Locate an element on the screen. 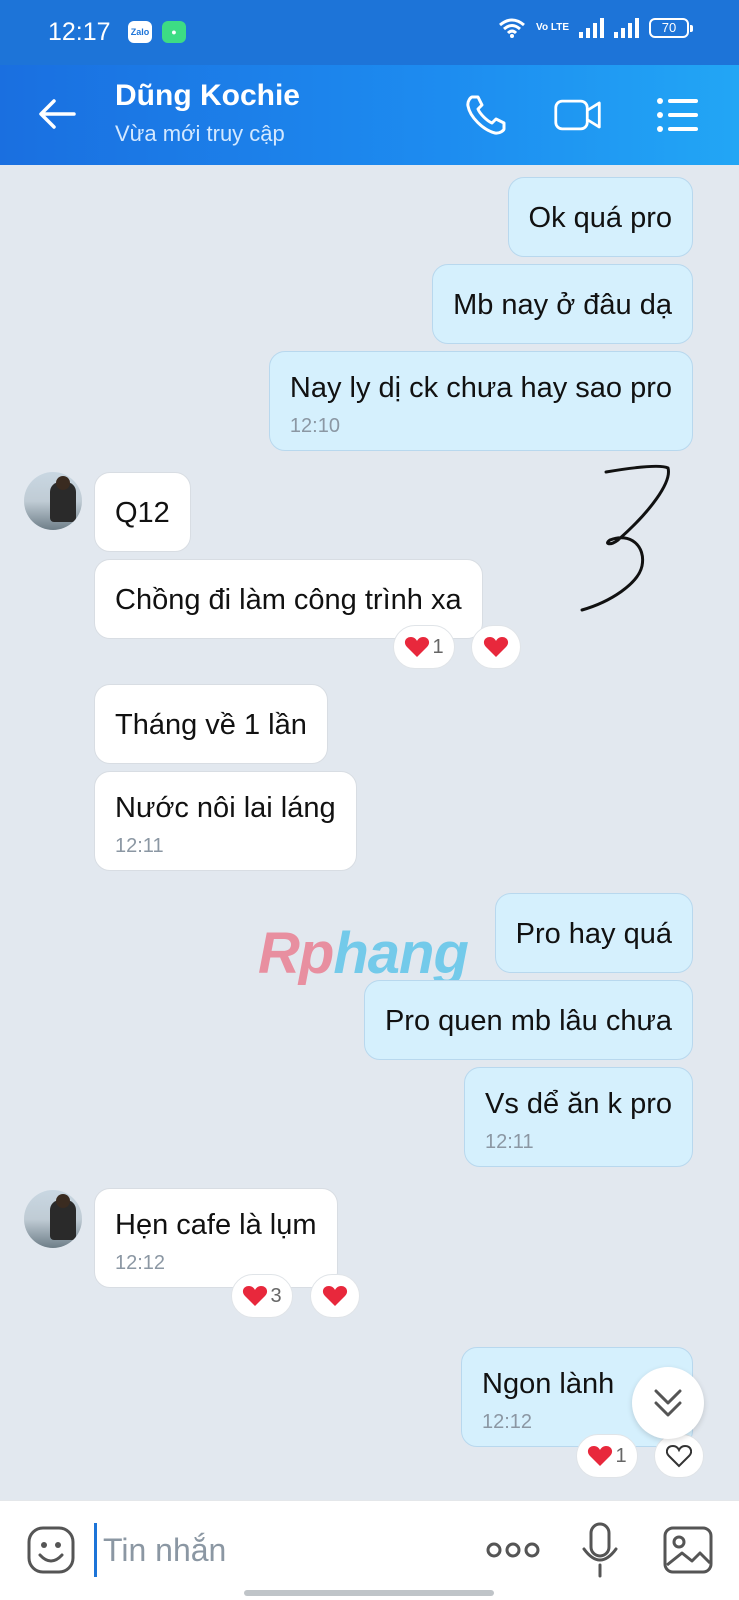 Image resolution: width=739 pixels, height=1600 pixels. reaction-count: 3 is located at coordinates (262, 1296).